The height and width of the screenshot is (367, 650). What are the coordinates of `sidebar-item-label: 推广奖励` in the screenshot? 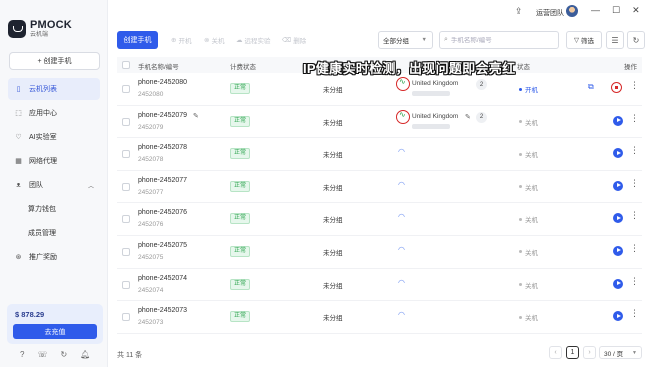 It's located at (43, 257).